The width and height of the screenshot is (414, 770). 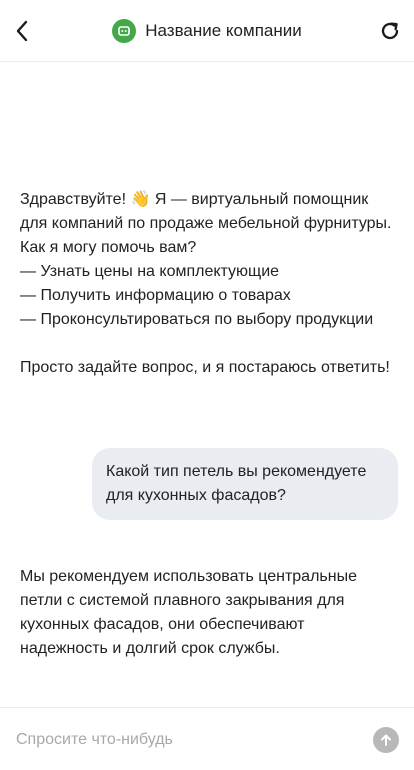 I want to click on refresh-button, so click(x=390, y=31).